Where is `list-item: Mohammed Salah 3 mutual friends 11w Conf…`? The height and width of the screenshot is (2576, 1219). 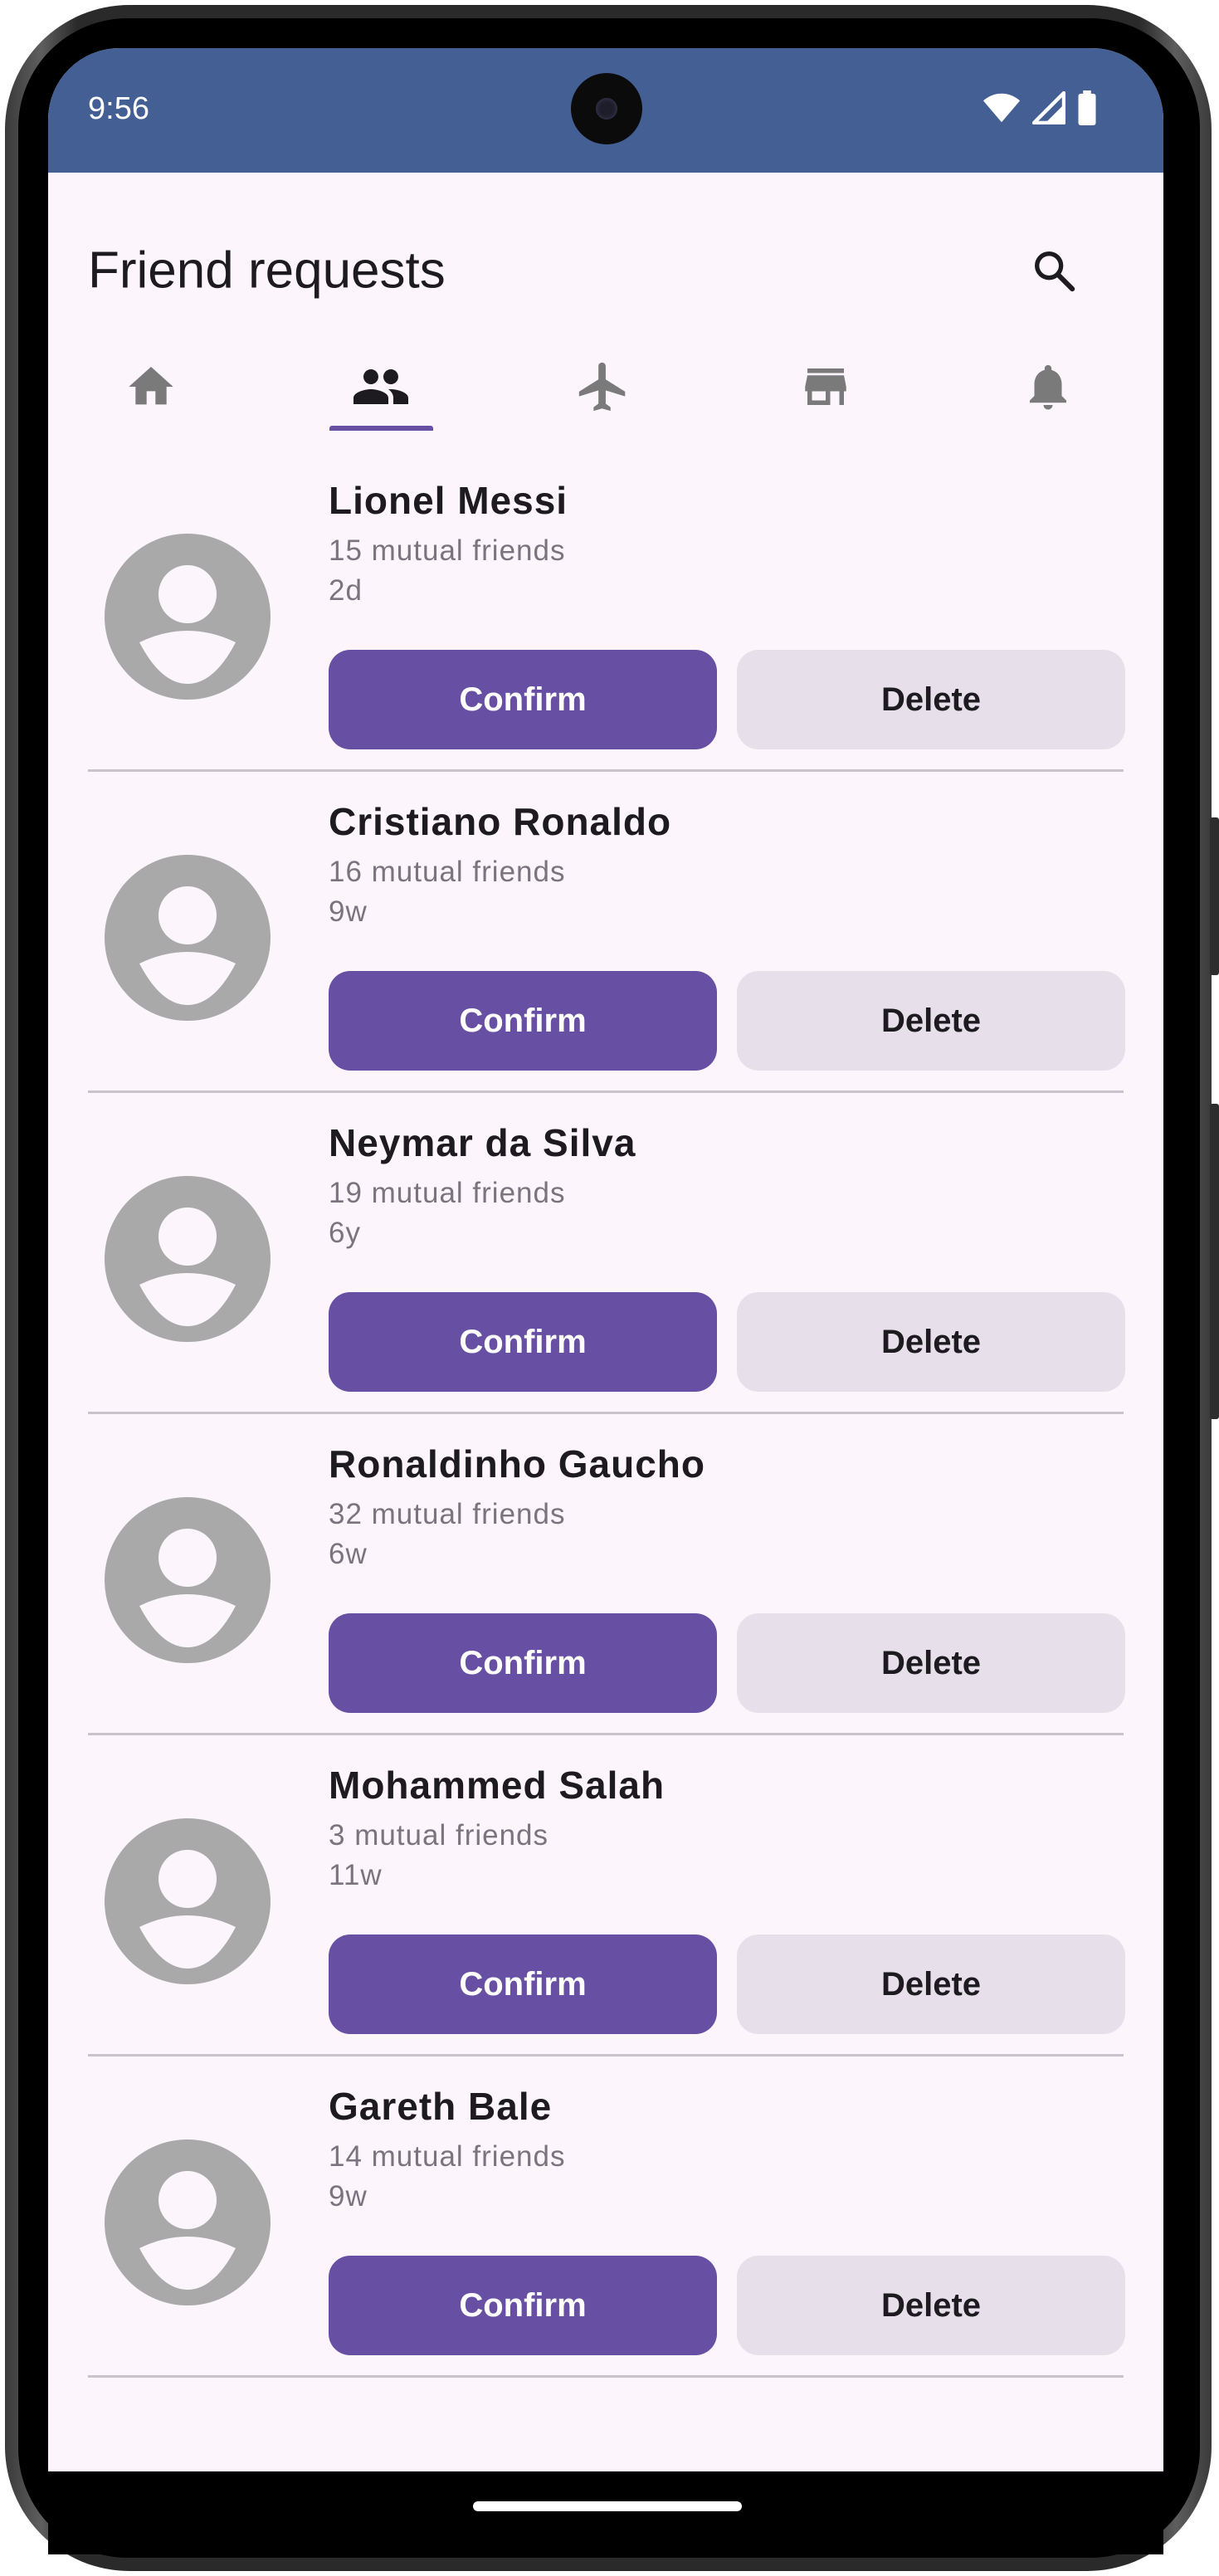 list-item: Mohammed Salah 3 mutual friends 11w Conf… is located at coordinates (607, 1896).